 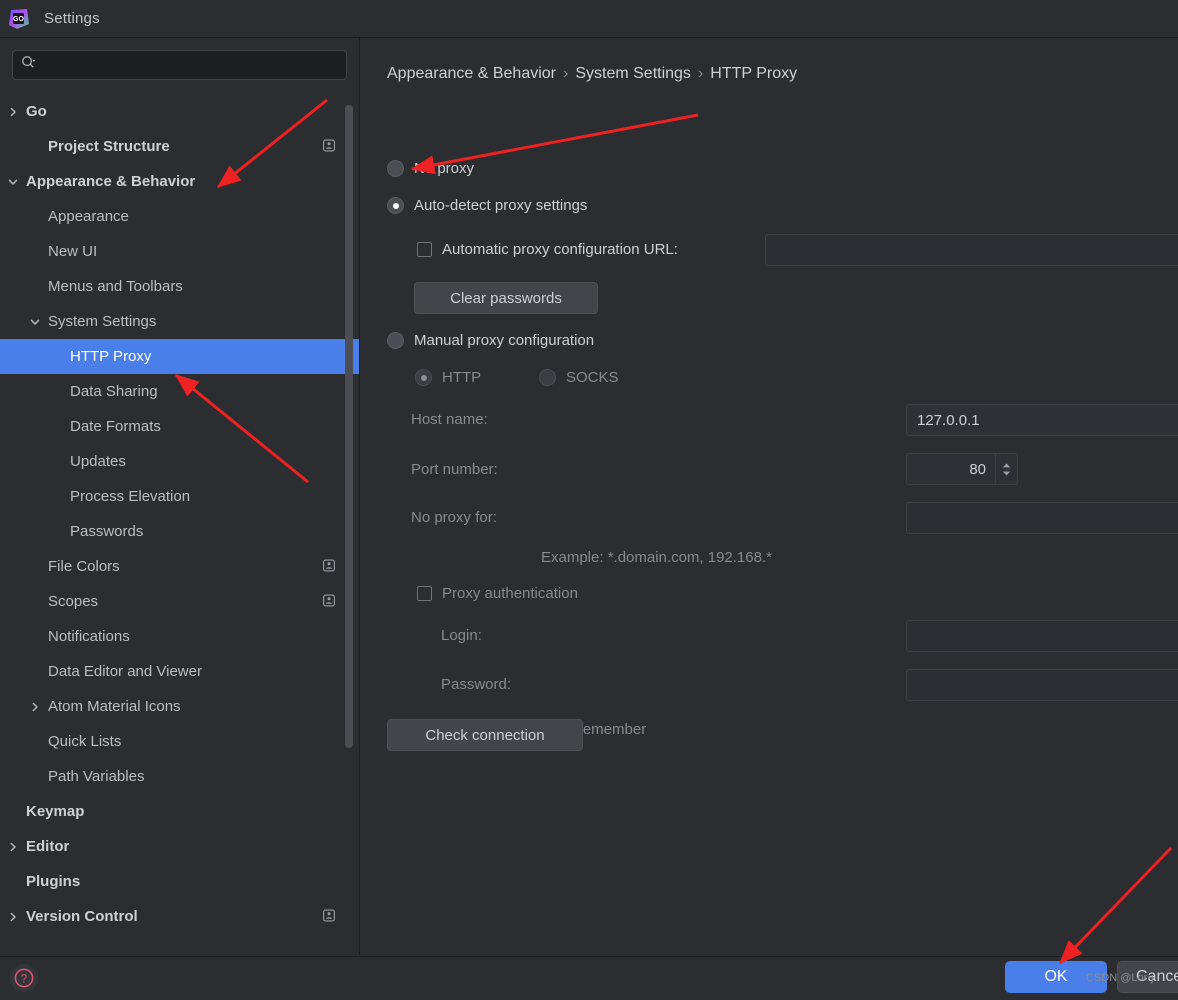 I want to click on clear-passwords-button: Clear passwords, so click(x=506, y=298).